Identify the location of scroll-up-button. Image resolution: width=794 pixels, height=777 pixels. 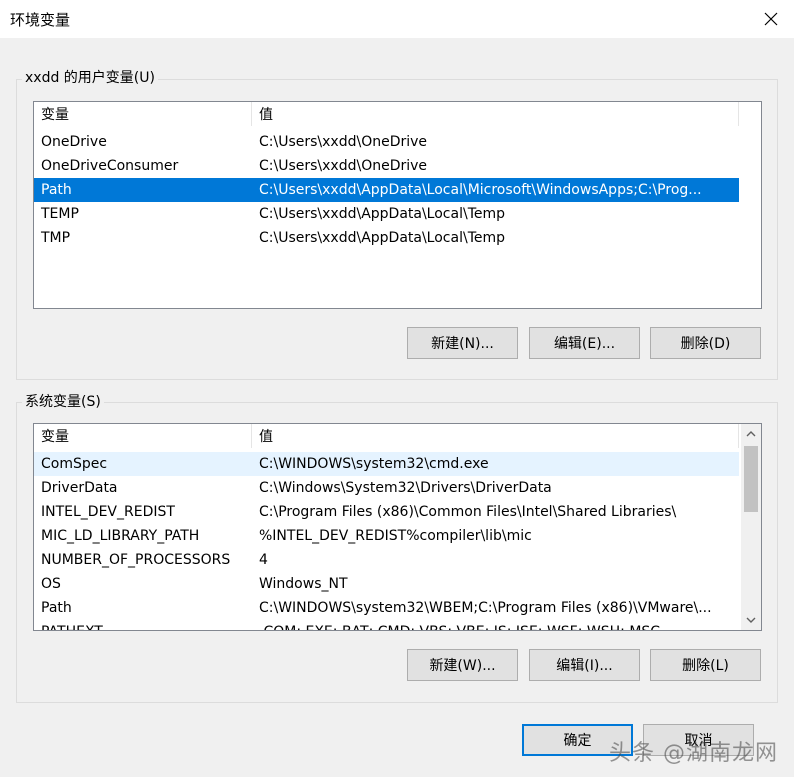
(751, 434).